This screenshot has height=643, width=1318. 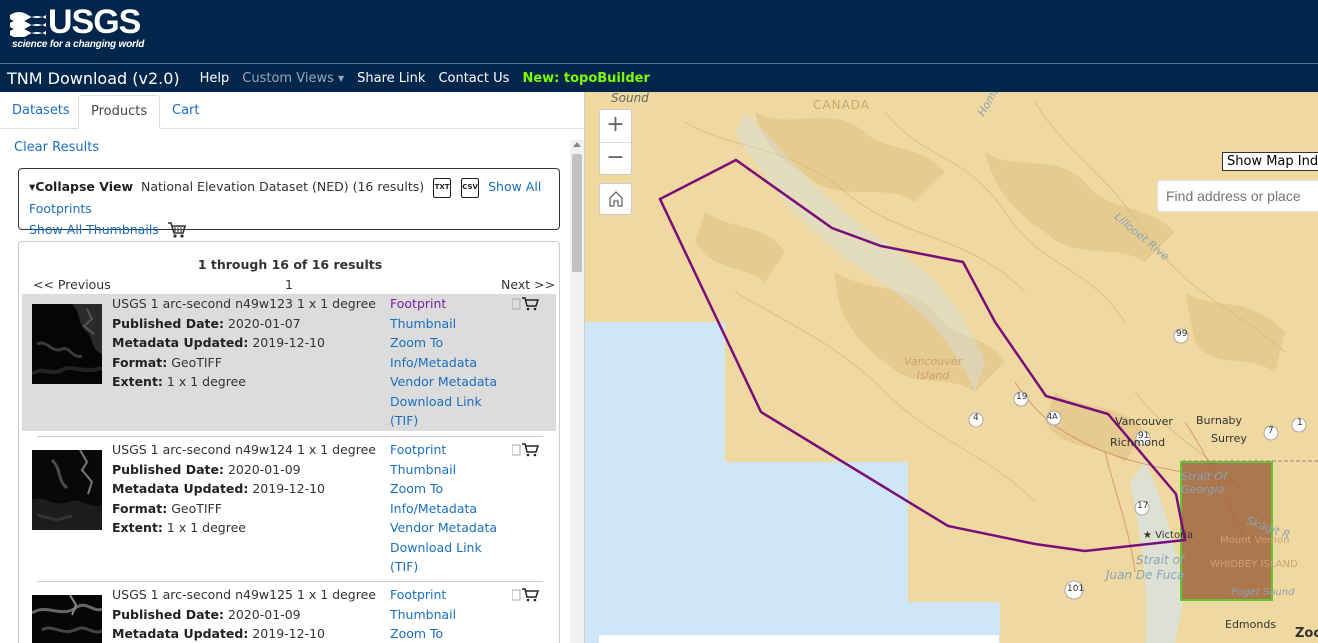 I want to click on home-icon, so click(x=615, y=199).